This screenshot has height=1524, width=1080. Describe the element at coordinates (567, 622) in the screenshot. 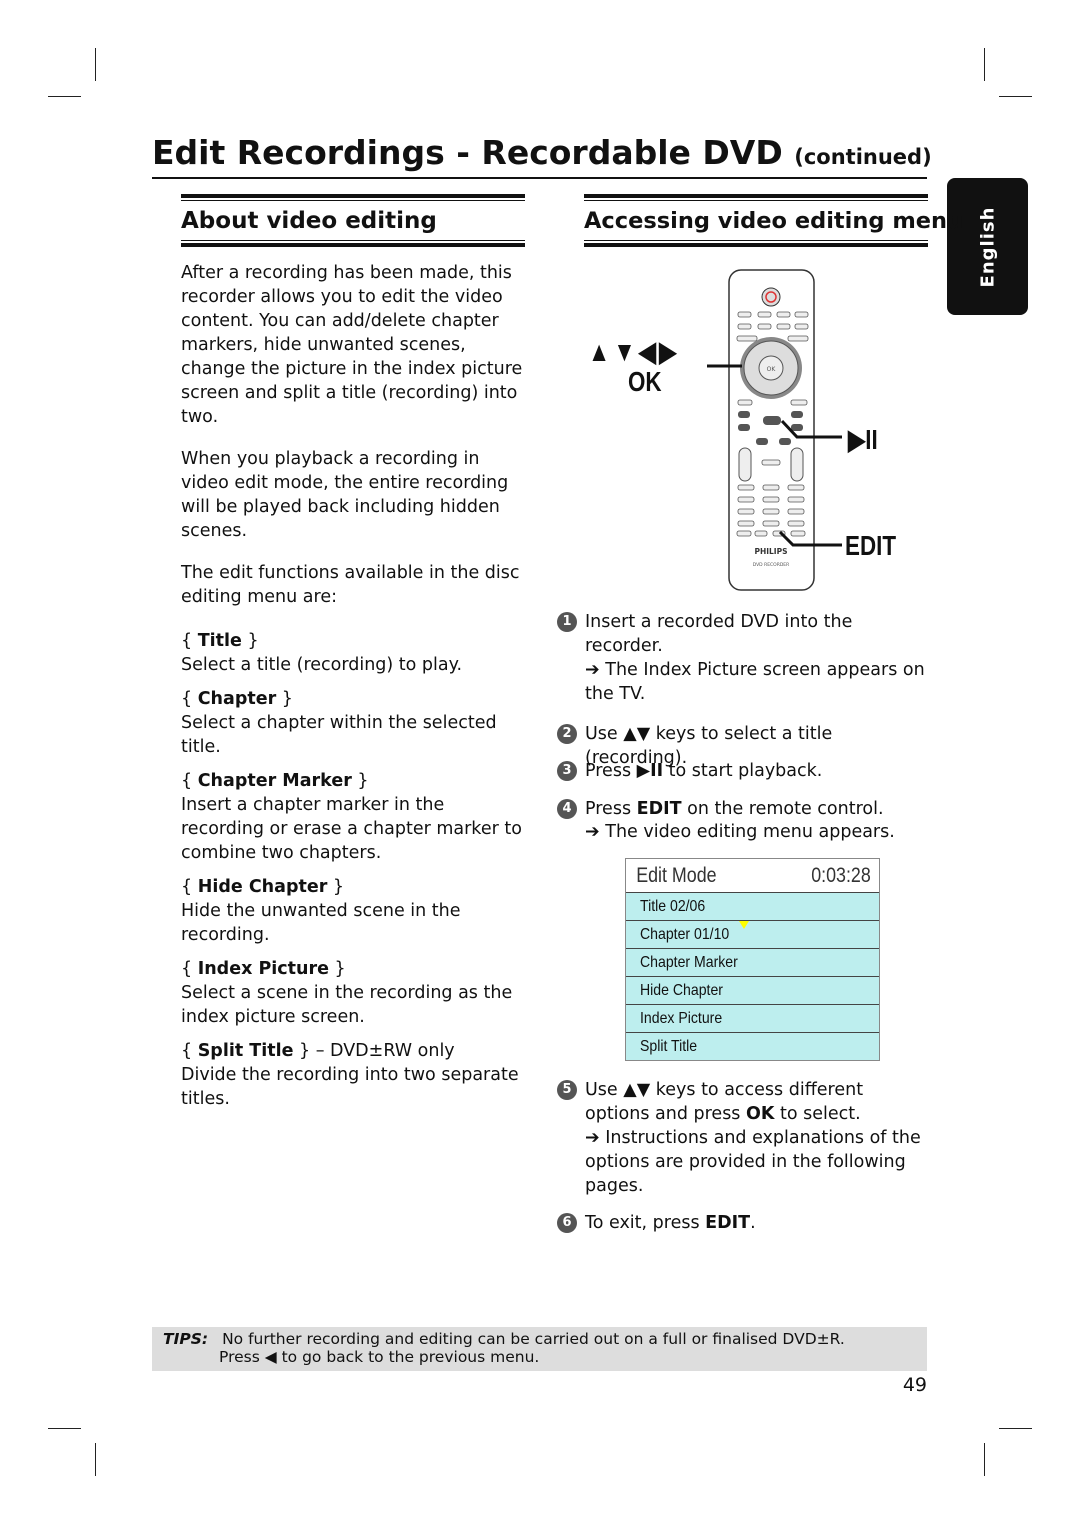

I see `step-number: 1` at that location.